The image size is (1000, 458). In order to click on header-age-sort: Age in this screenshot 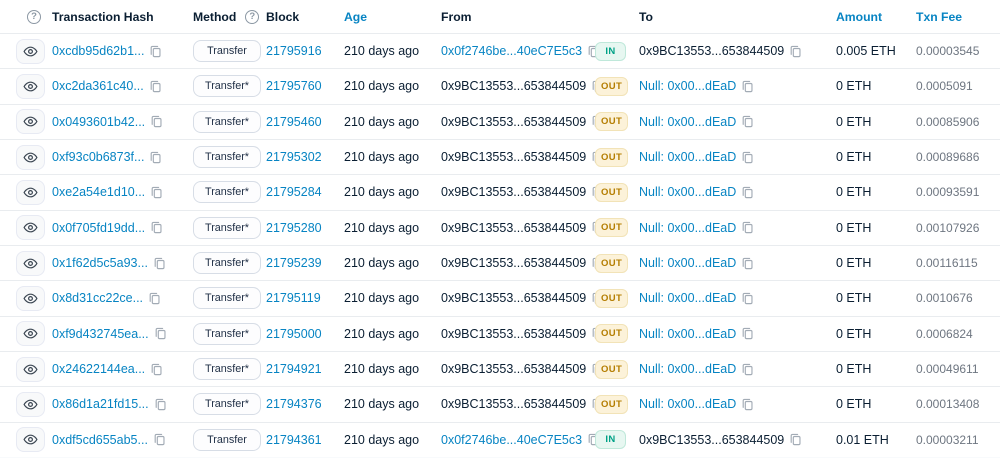, I will do `click(392, 17)`.